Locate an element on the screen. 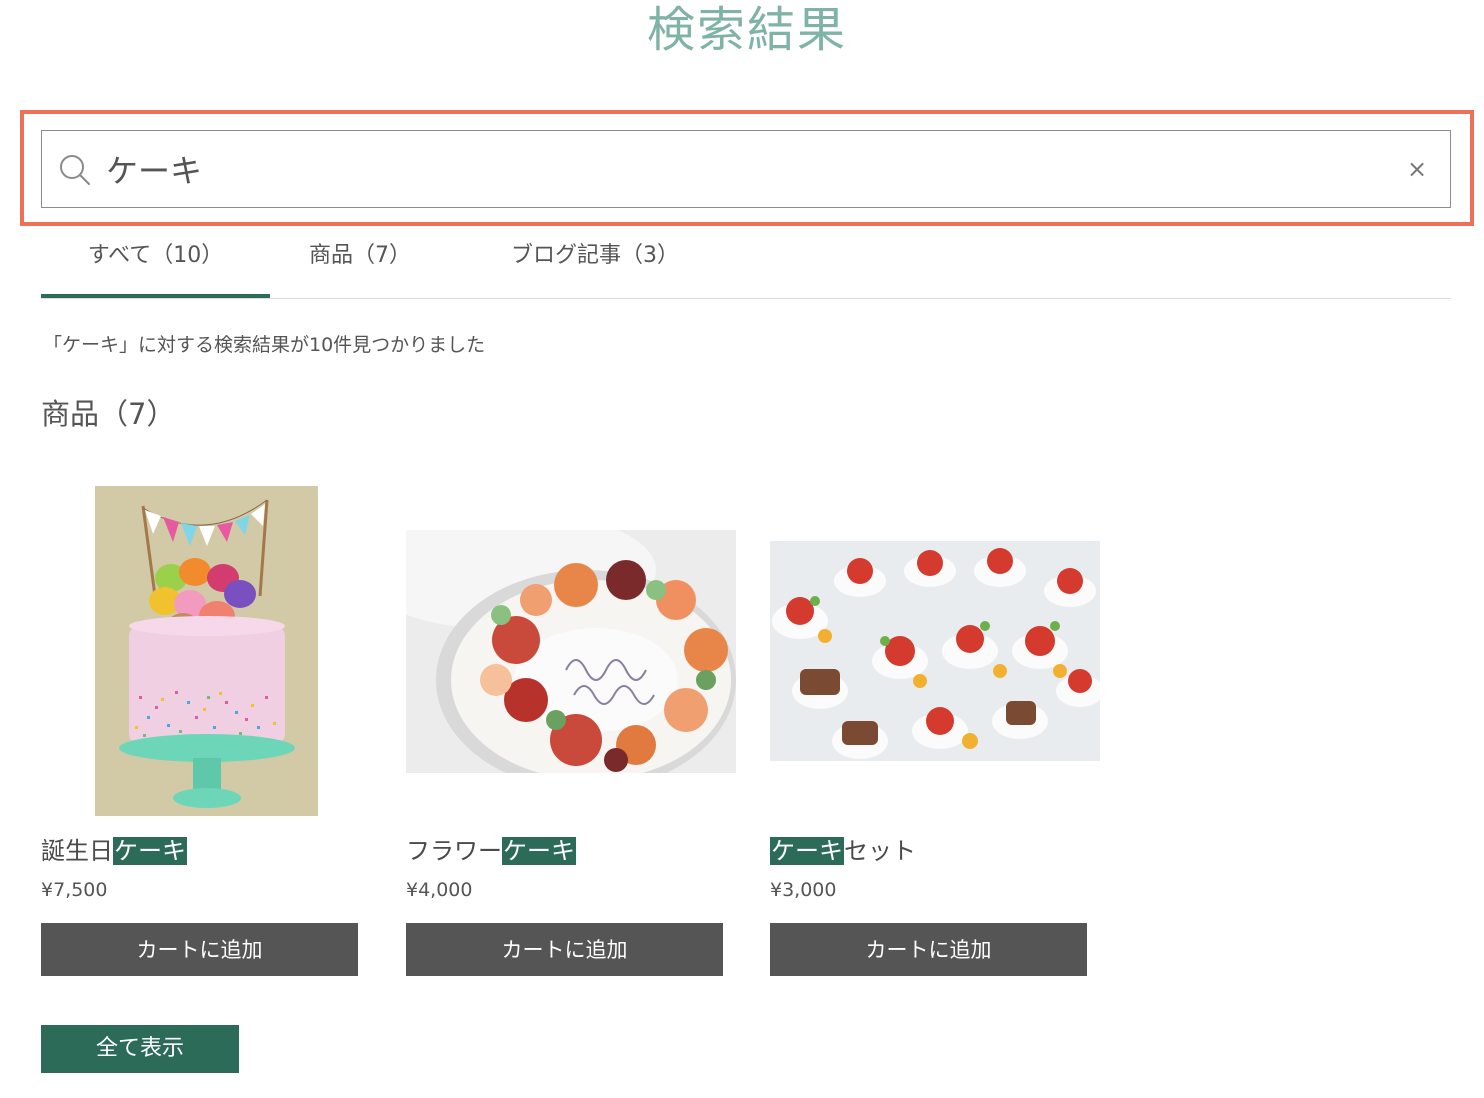 The width and height of the screenshot is (1484, 1098). results-summary: 「ケーキ」に対する検索結果が10件見つかりました is located at coordinates (264, 345).